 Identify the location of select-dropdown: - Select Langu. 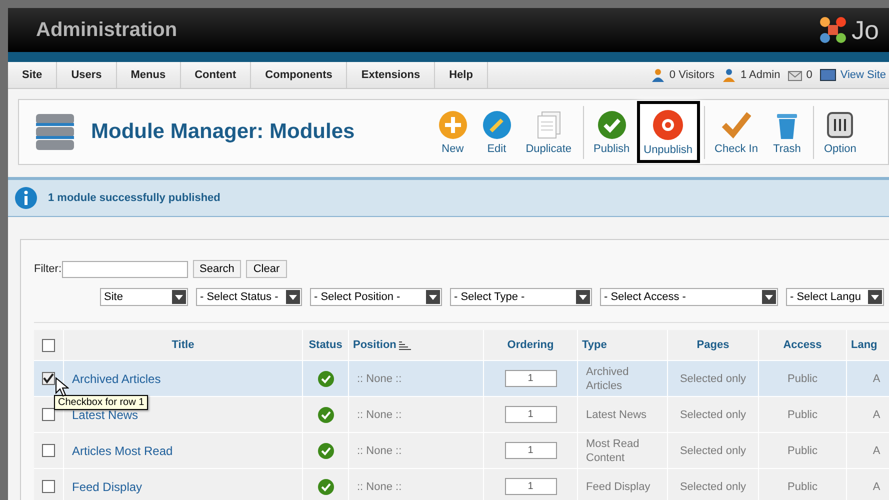
(835, 297).